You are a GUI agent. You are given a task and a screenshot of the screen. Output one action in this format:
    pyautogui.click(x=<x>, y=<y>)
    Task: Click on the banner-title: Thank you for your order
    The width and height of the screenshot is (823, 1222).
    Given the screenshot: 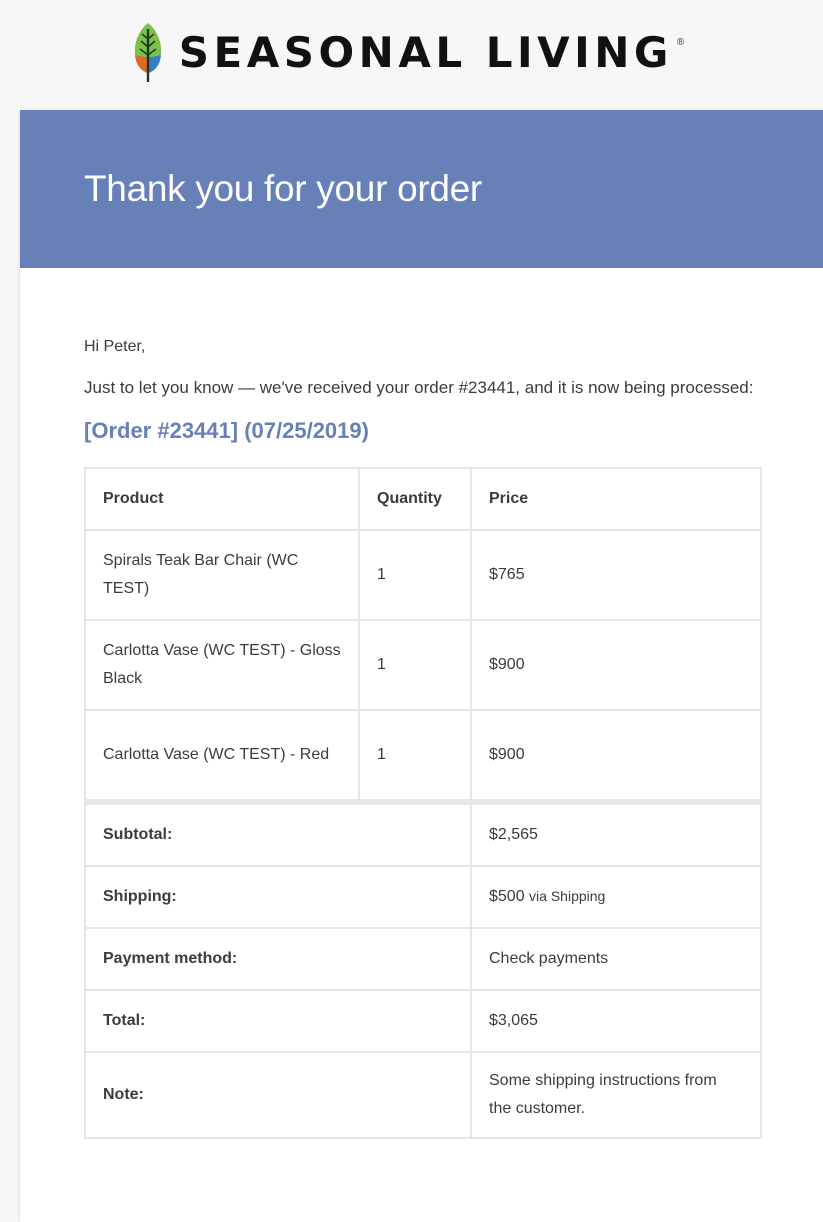 What is the action you would take?
    pyautogui.click(x=283, y=188)
    